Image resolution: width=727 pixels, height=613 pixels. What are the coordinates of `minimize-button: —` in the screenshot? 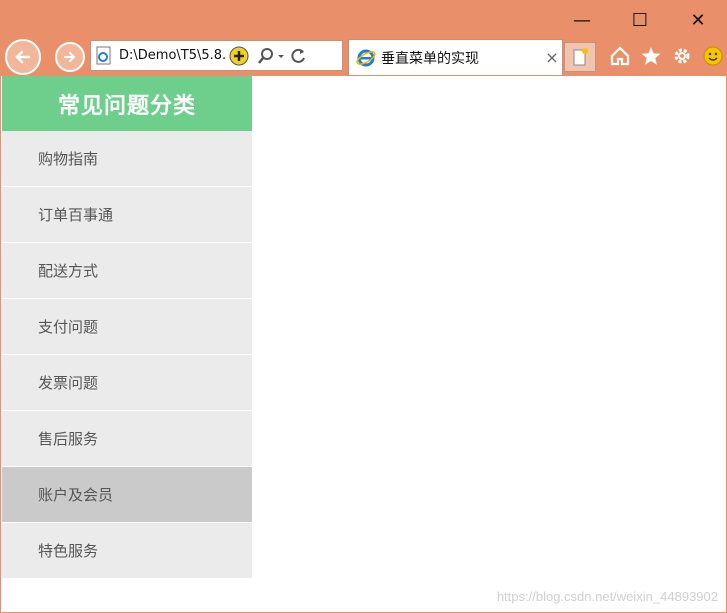 It's located at (582, 20).